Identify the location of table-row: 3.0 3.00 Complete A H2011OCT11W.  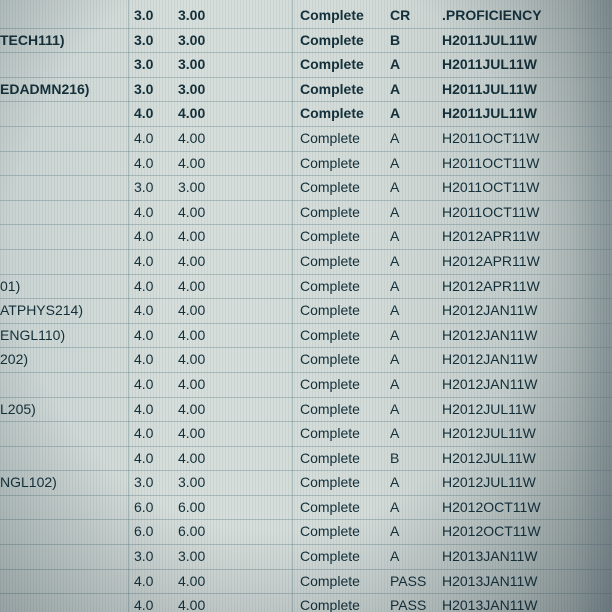
(306, 188).